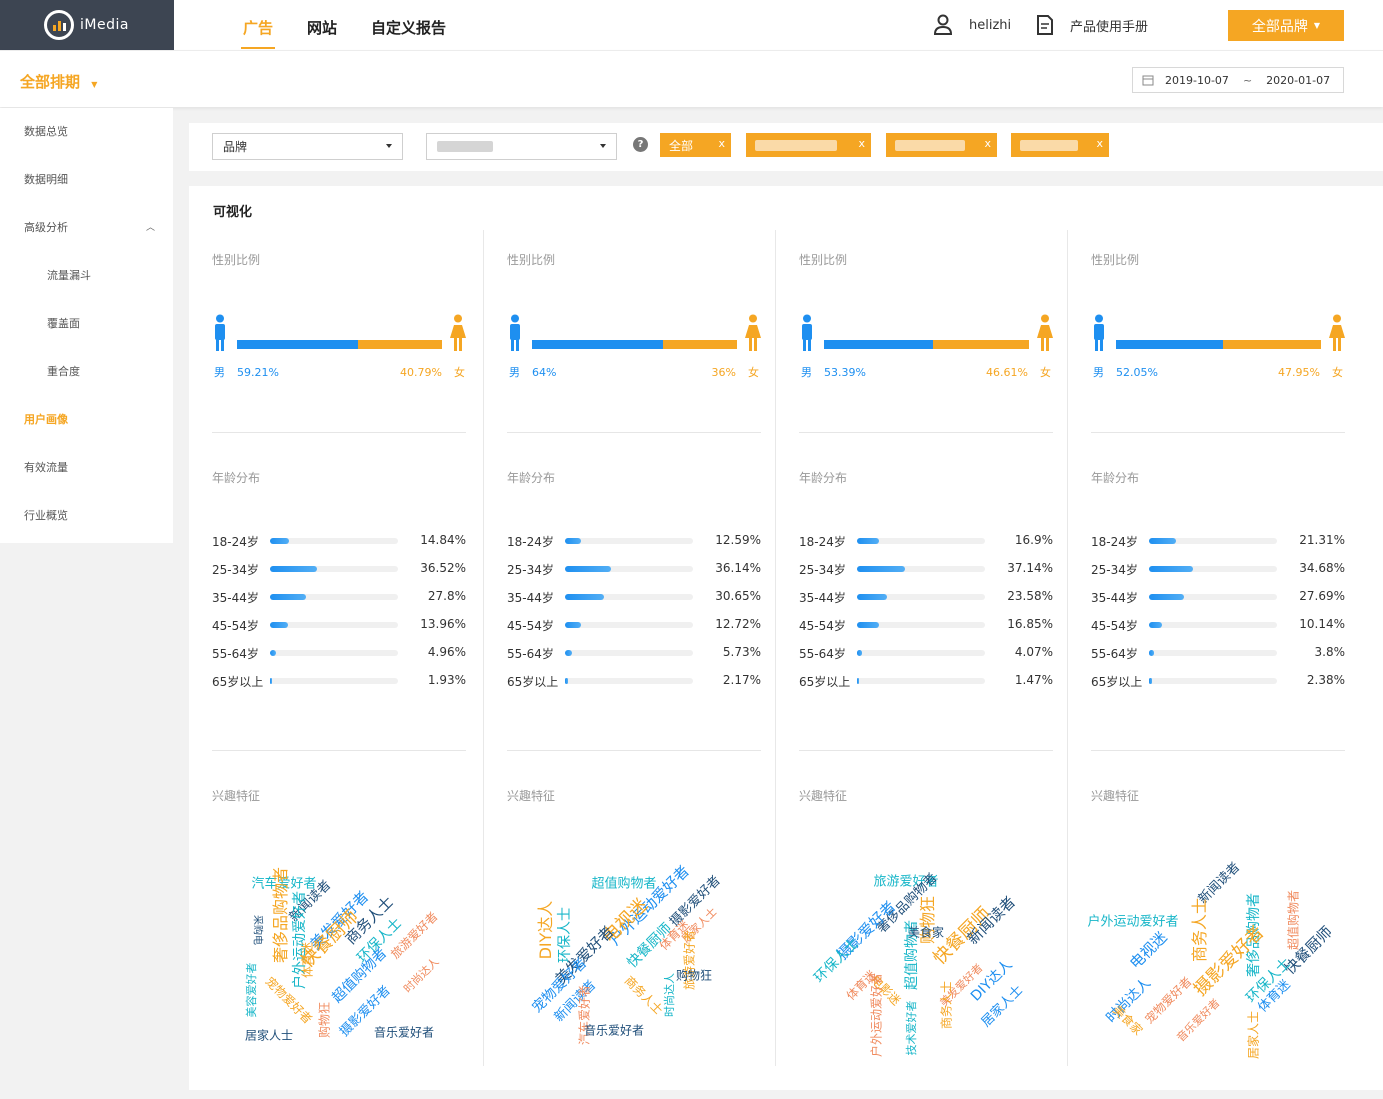 This screenshot has width=1383, height=1099. I want to click on manual-link: 产品使用手册, so click(1092, 25).